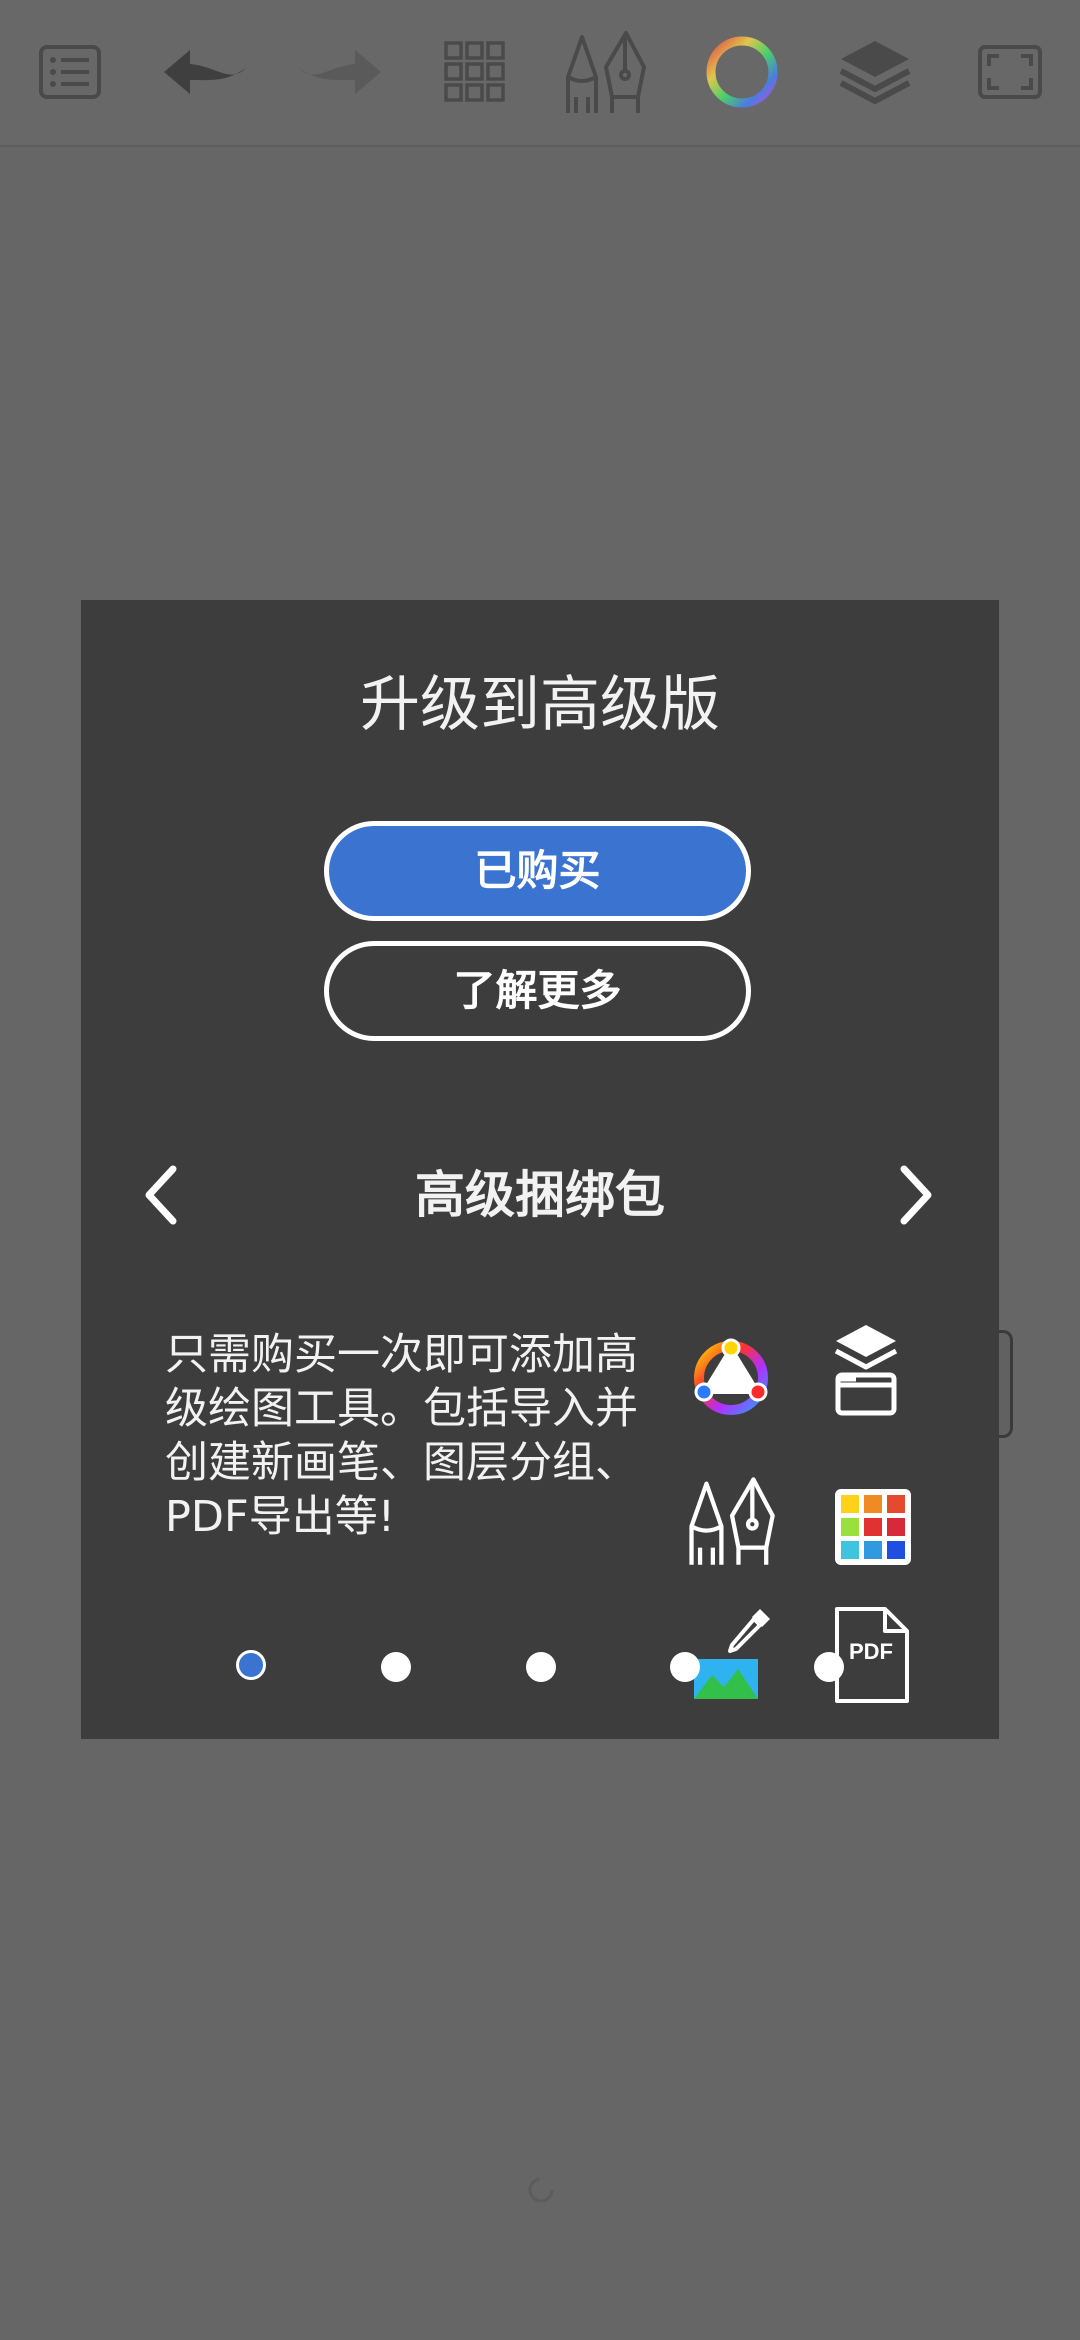  I want to click on learn-more-button: 了解更多, so click(537, 991).